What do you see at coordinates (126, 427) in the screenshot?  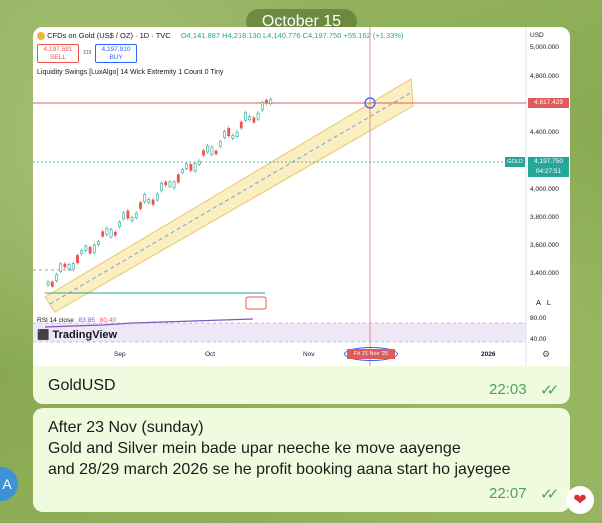 I see `message-line: After 23 Nov (sunday)` at bounding box center [126, 427].